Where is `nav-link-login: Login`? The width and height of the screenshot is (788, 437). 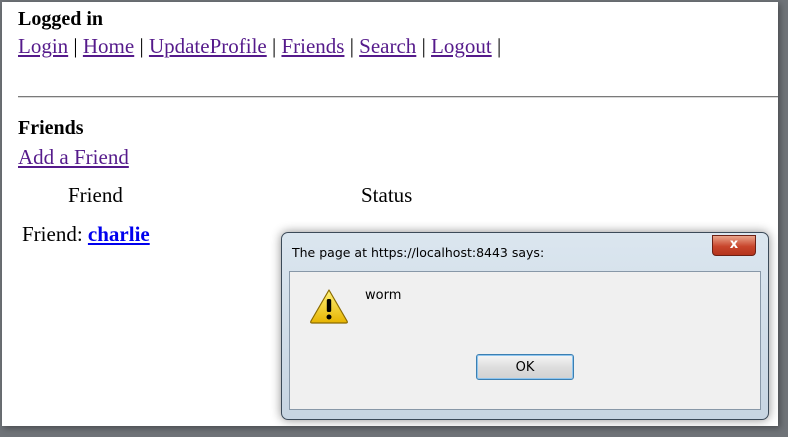 nav-link-login: Login is located at coordinates (43, 46).